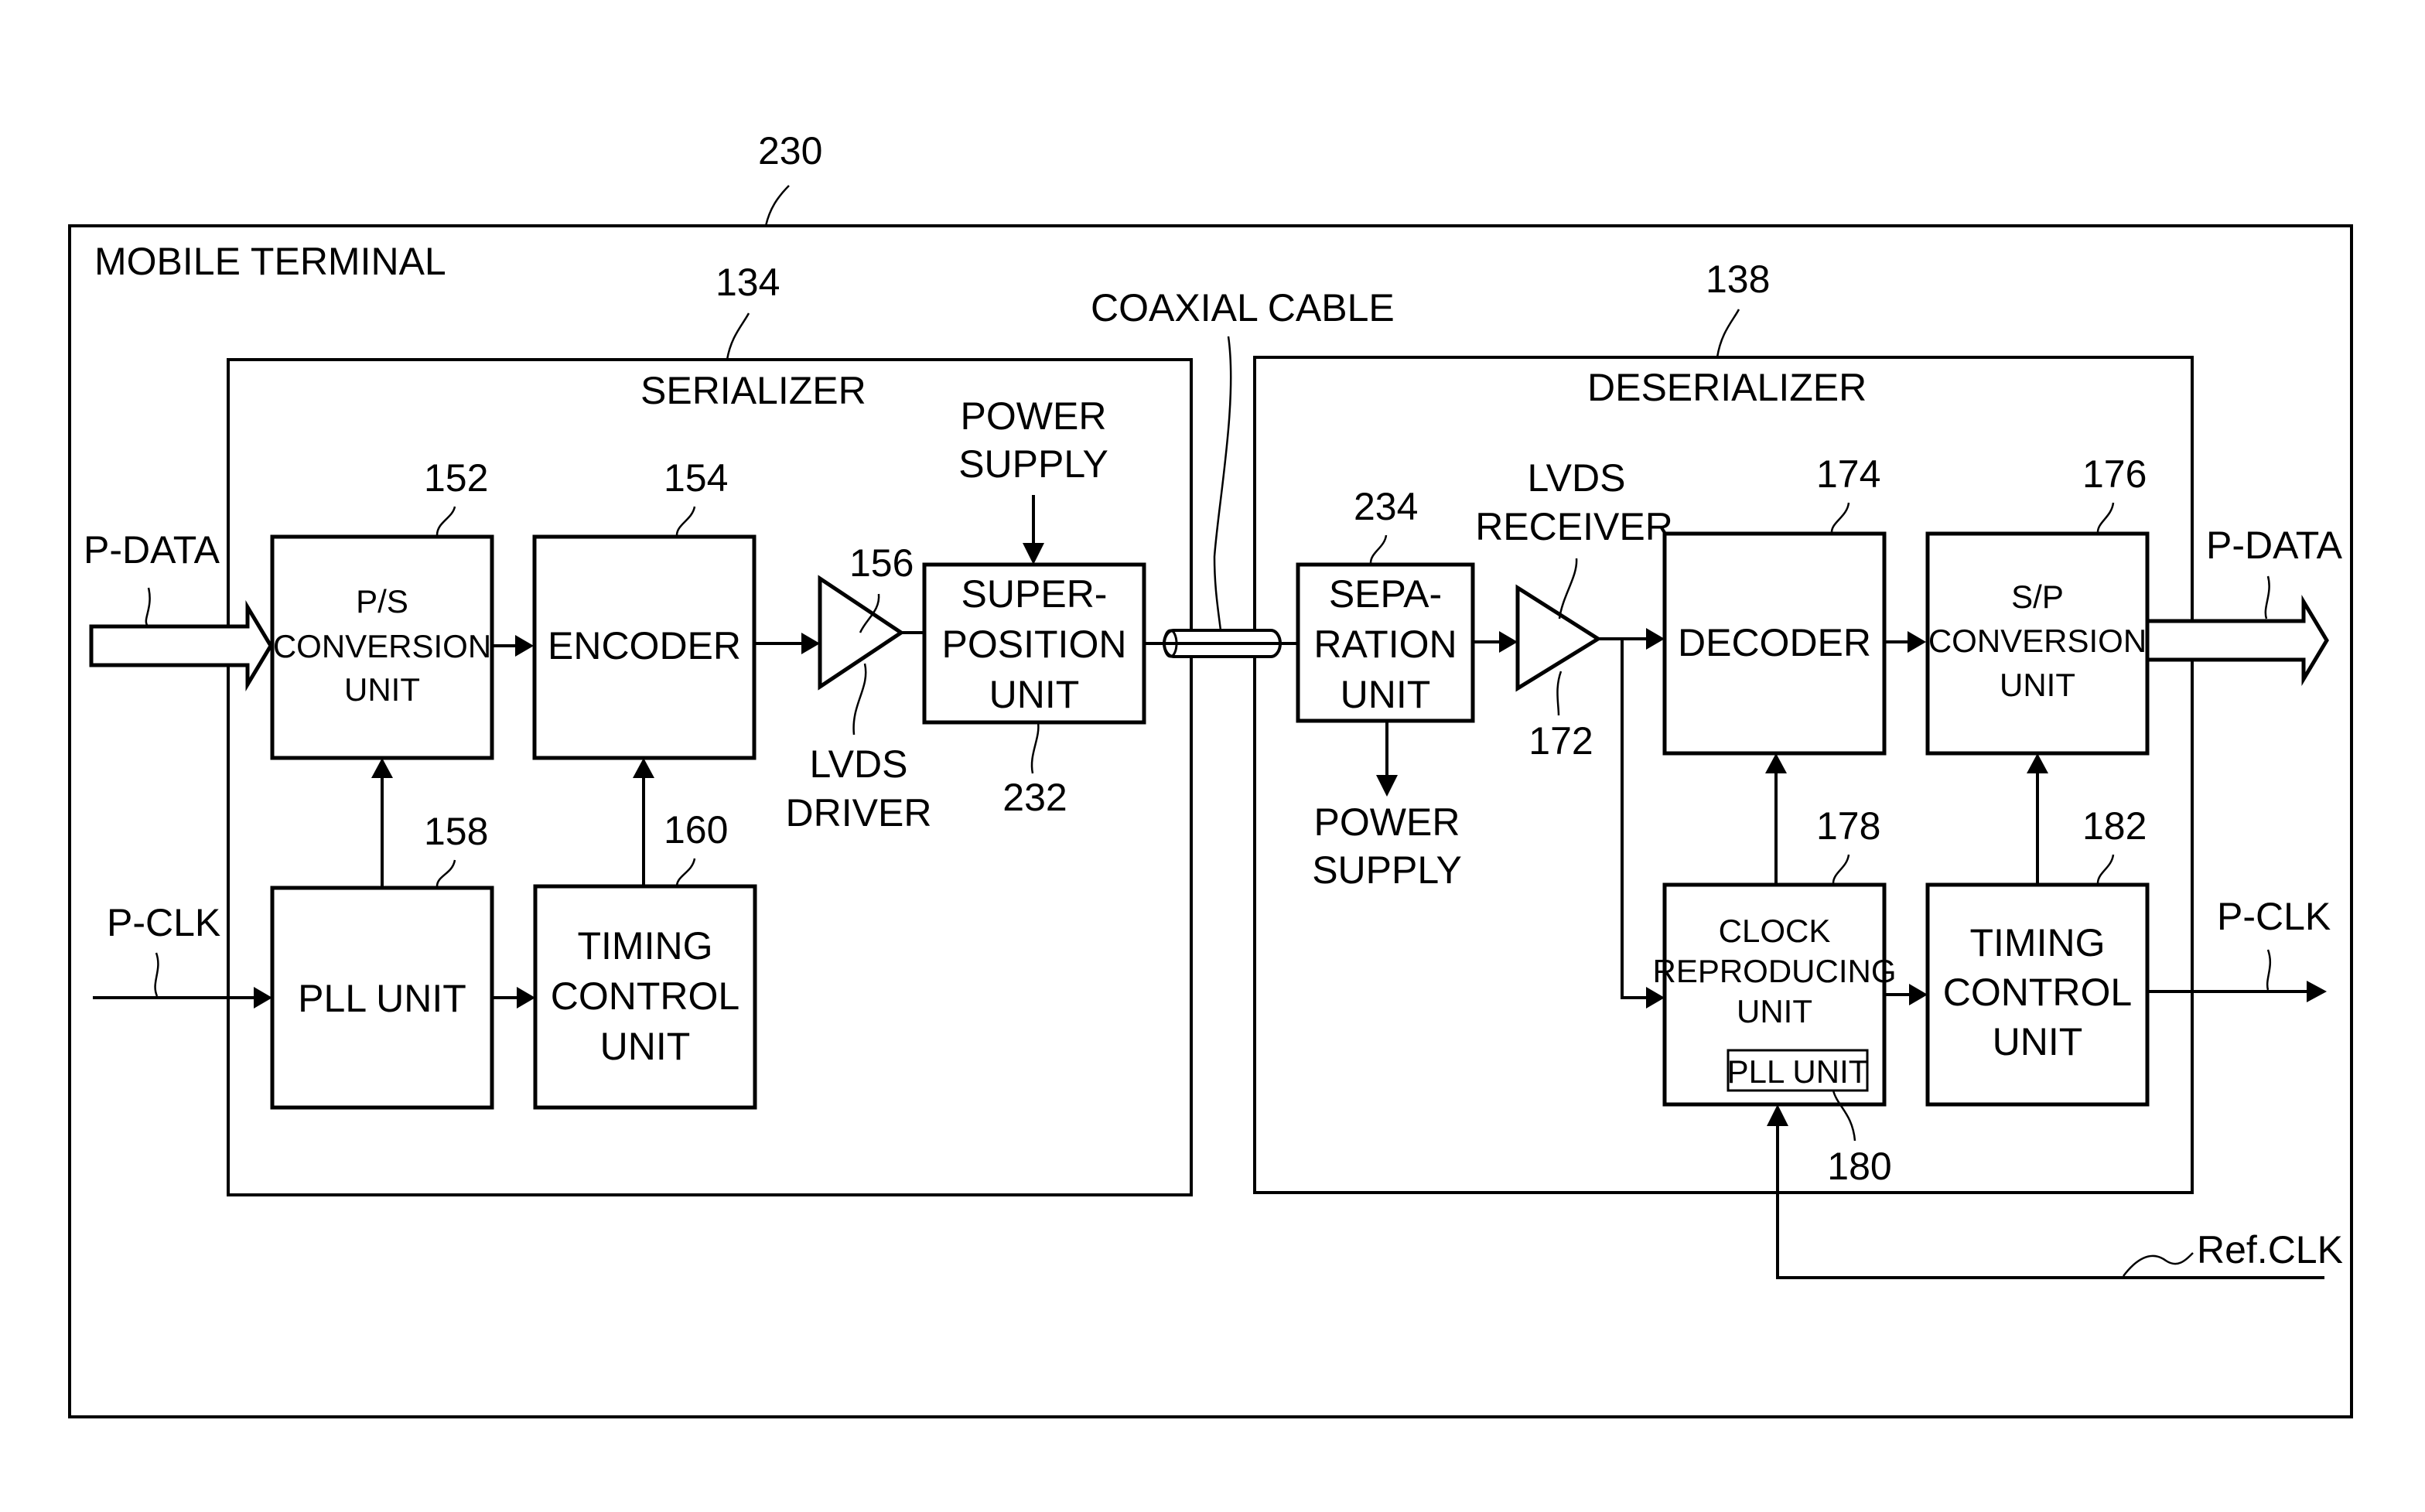 This screenshot has width=2425, height=1512. I want to click on coaxial-cable-label: COAXIAL CABLE, so click(1243, 307).